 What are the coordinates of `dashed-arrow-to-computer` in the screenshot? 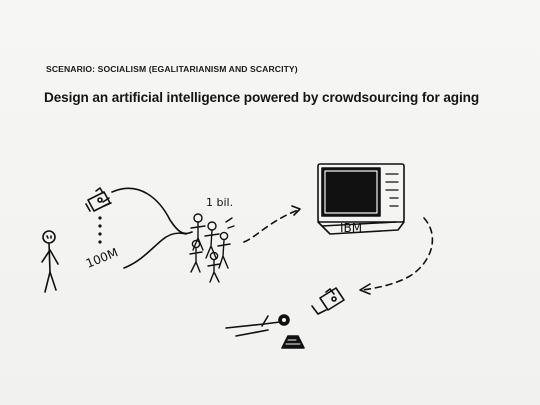 It's located at (271, 226).